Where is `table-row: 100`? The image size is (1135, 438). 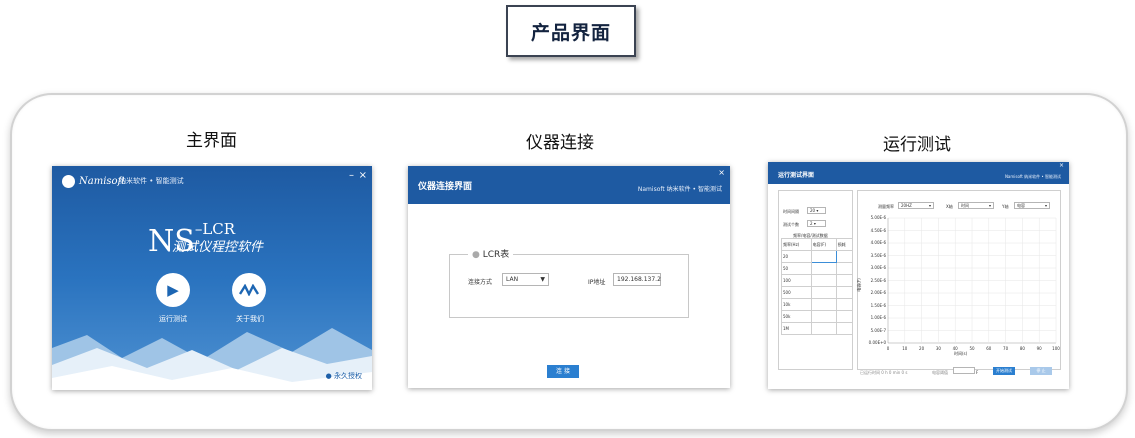 table-row: 100 is located at coordinates (817, 280).